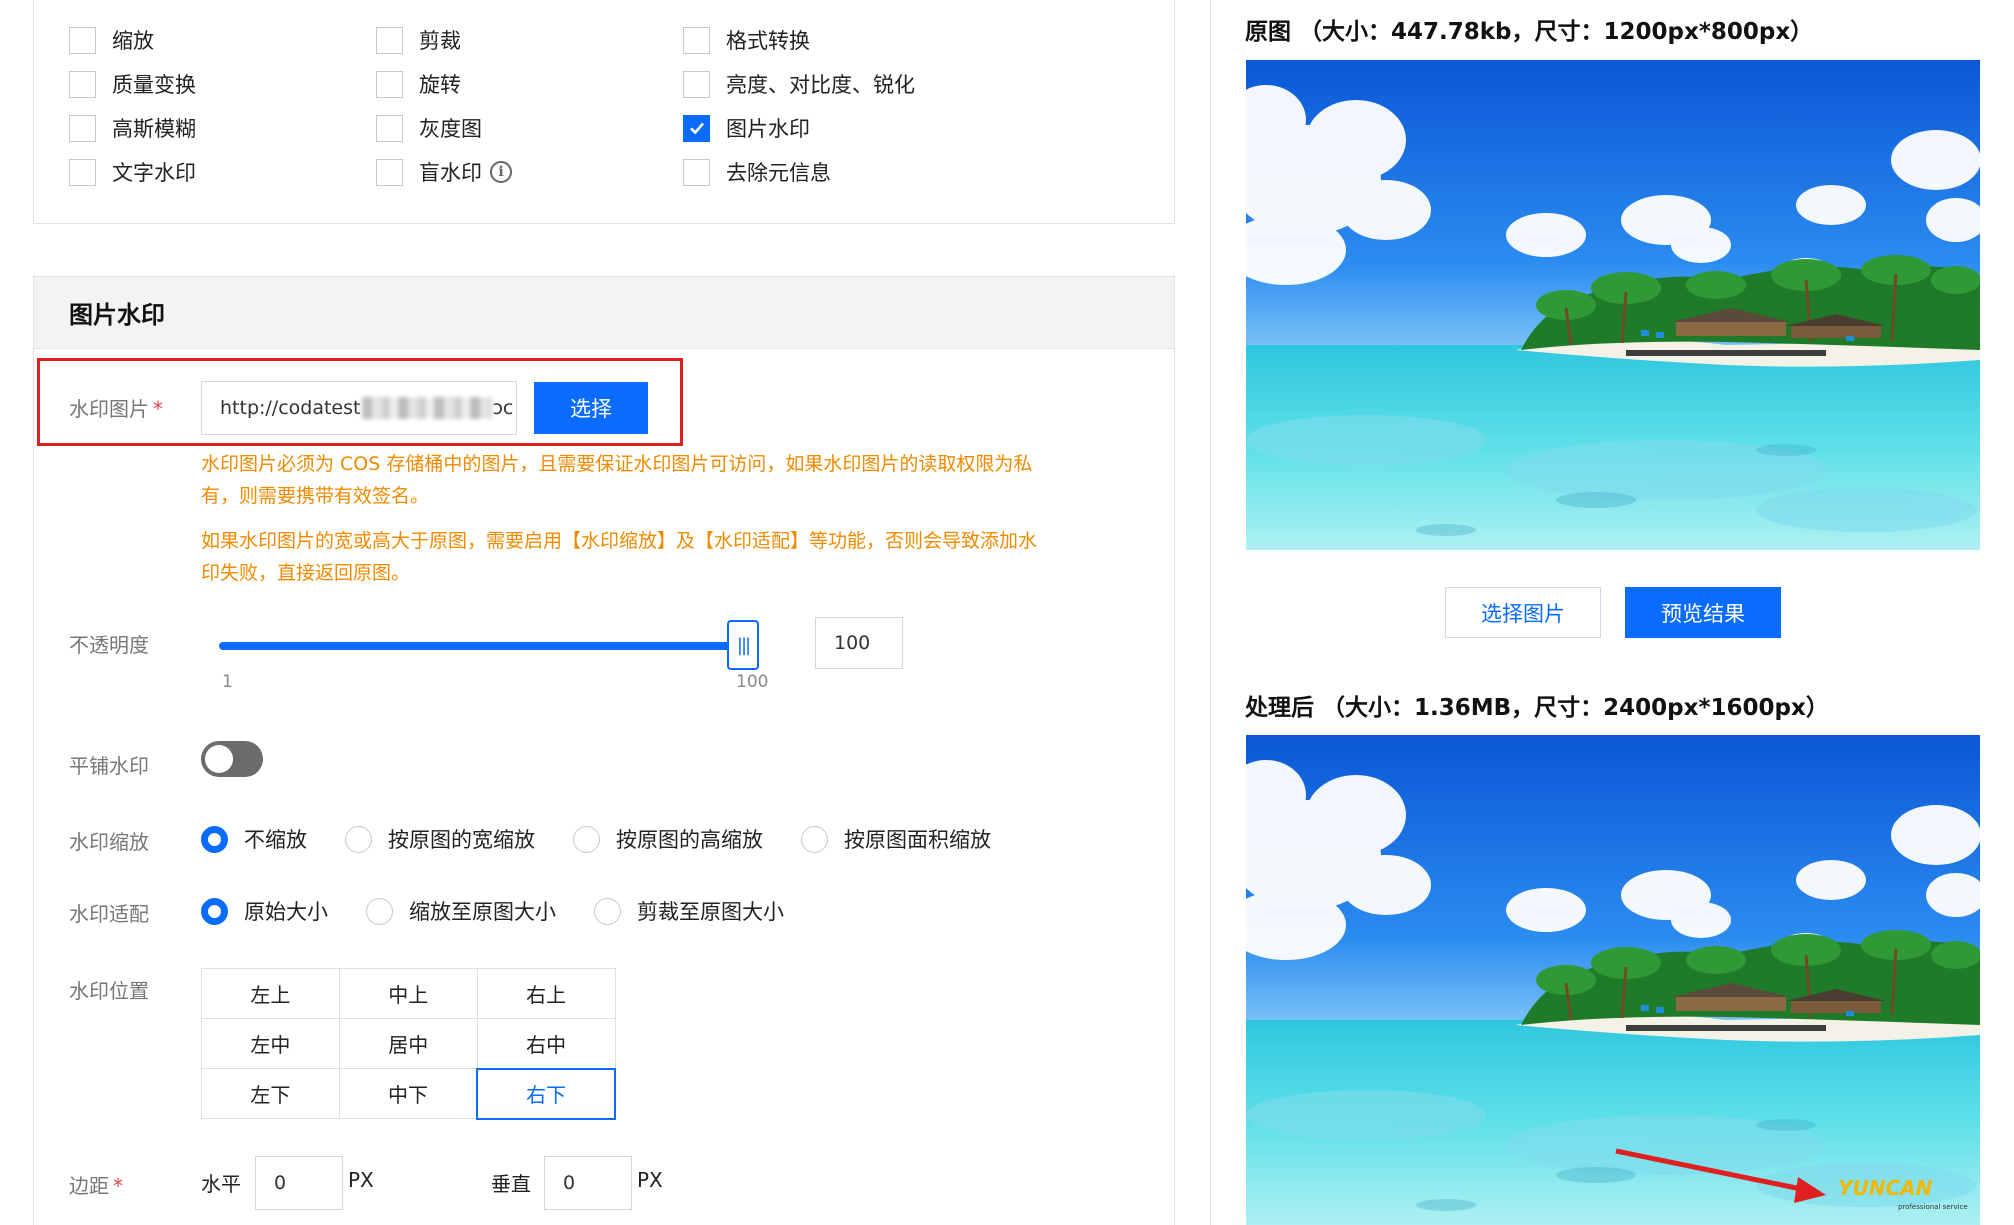  Describe the element at coordinates (859, 643) in the screenshot. I see `opacity-input: 100` at that location.